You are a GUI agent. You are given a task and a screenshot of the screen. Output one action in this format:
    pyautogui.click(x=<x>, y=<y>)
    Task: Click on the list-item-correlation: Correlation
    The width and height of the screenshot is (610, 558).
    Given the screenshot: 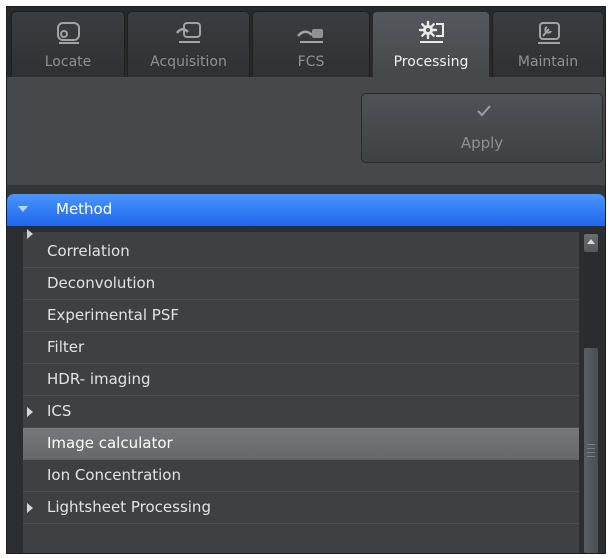 What is the action you would take?
    pyautogui.click(x=301, y=252)
    